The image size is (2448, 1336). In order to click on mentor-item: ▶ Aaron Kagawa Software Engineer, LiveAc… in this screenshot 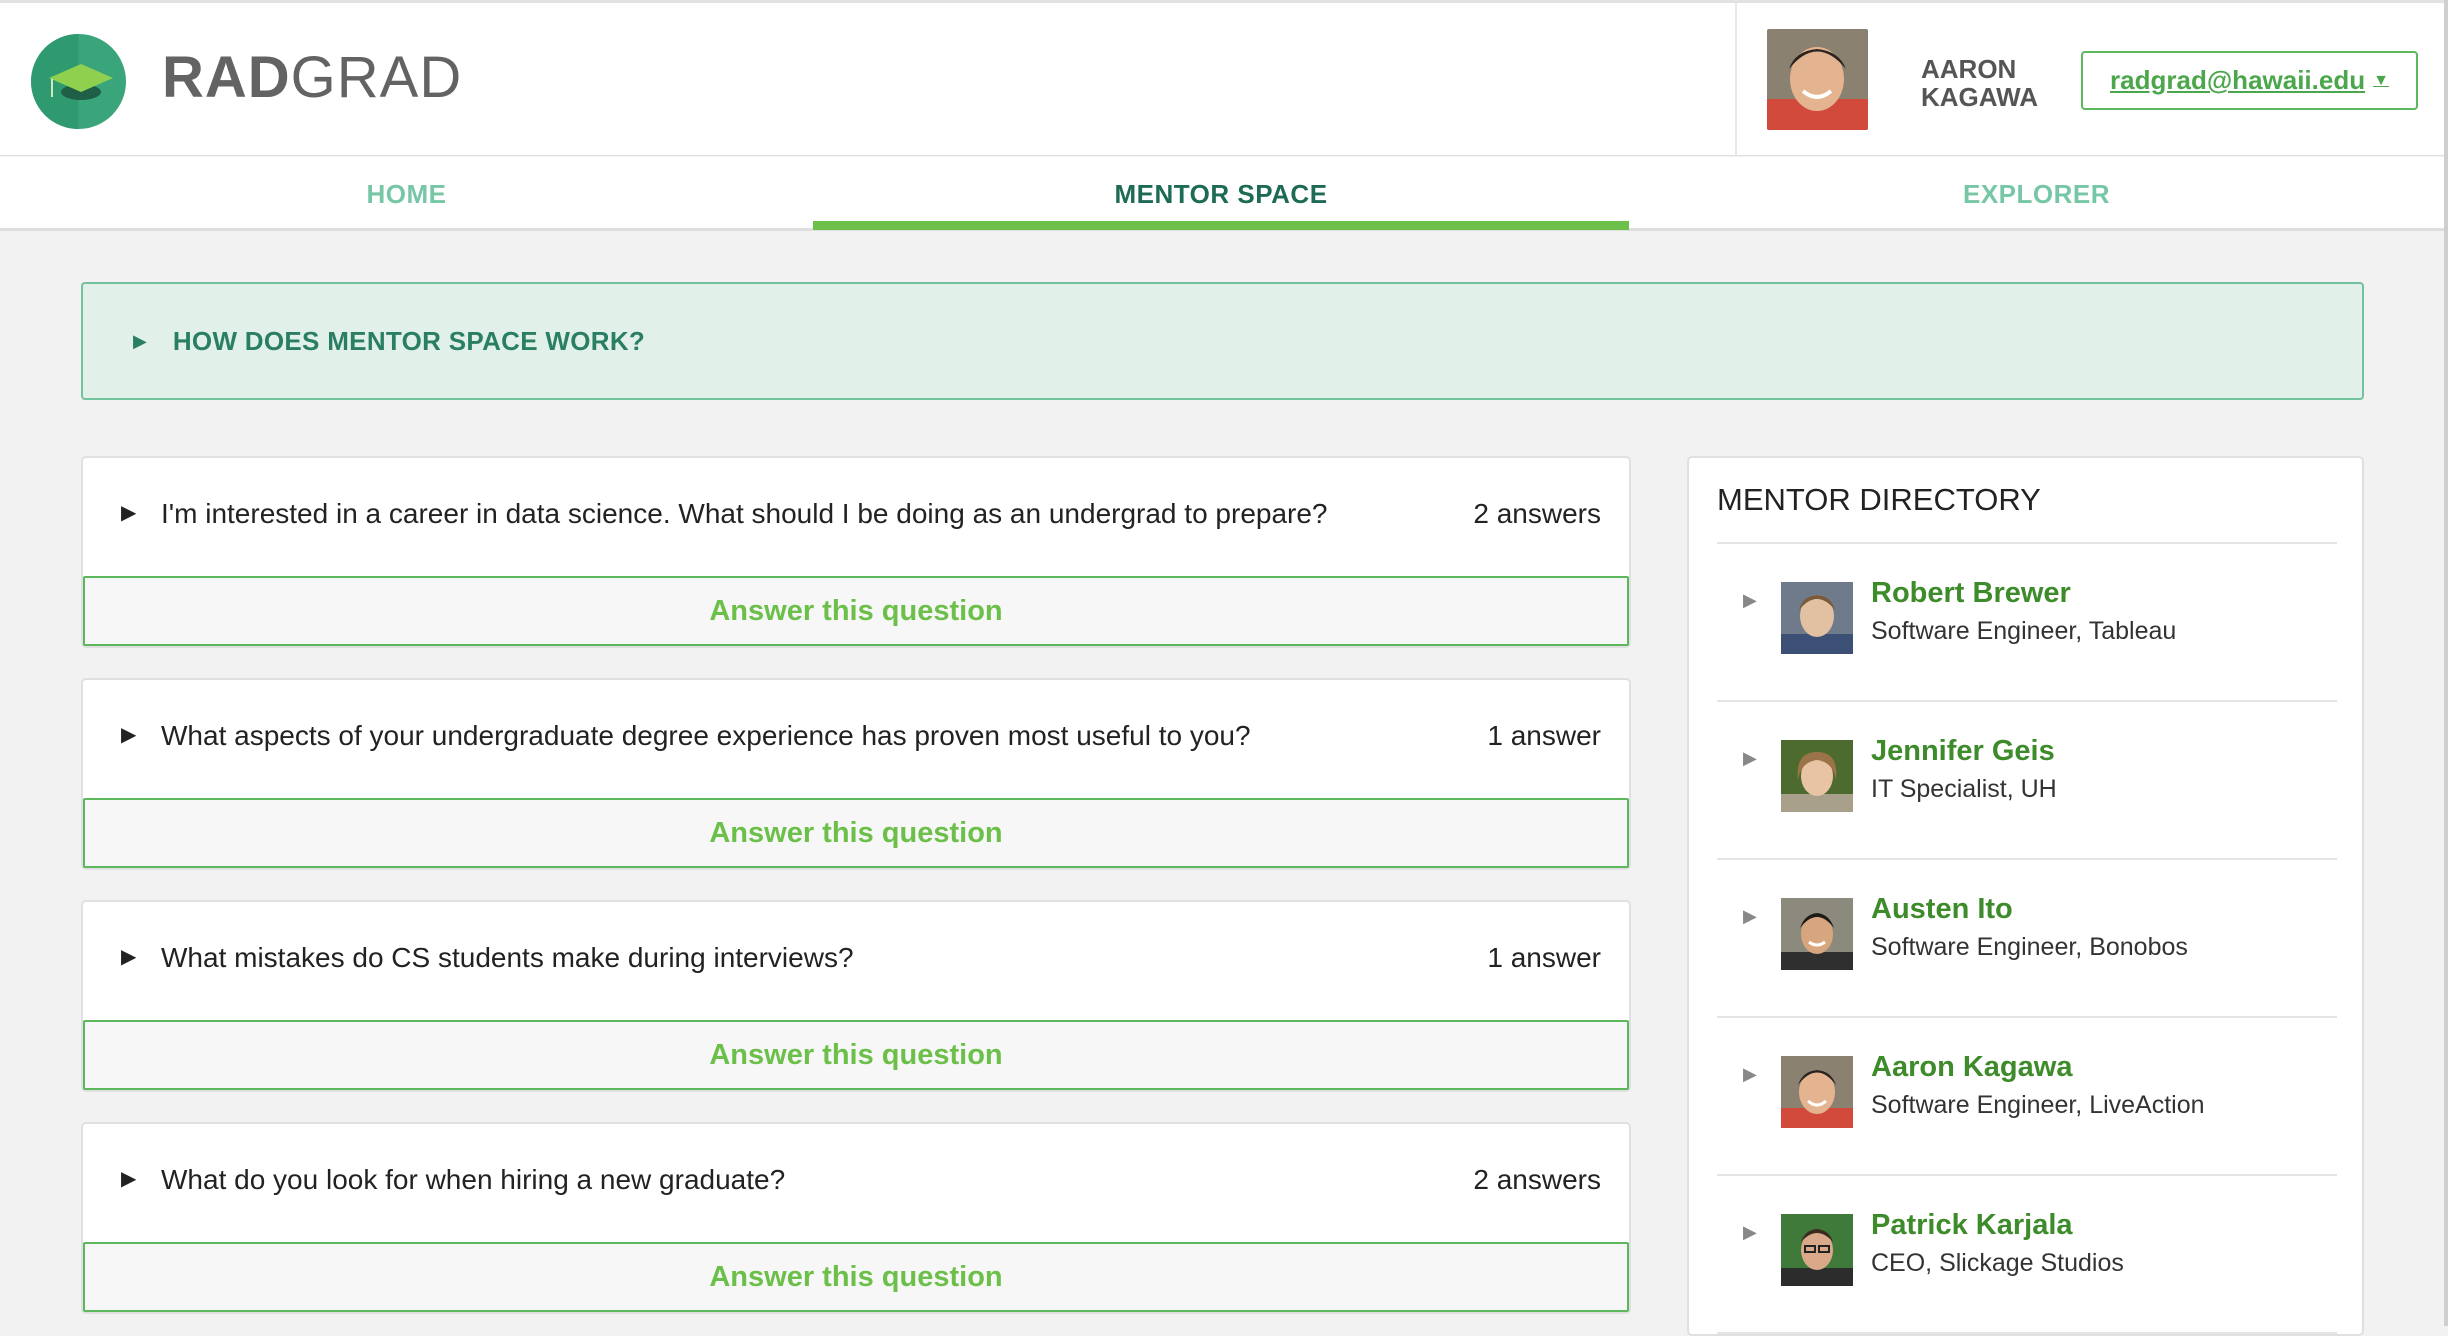, I will do `click(2027, 1097)`.